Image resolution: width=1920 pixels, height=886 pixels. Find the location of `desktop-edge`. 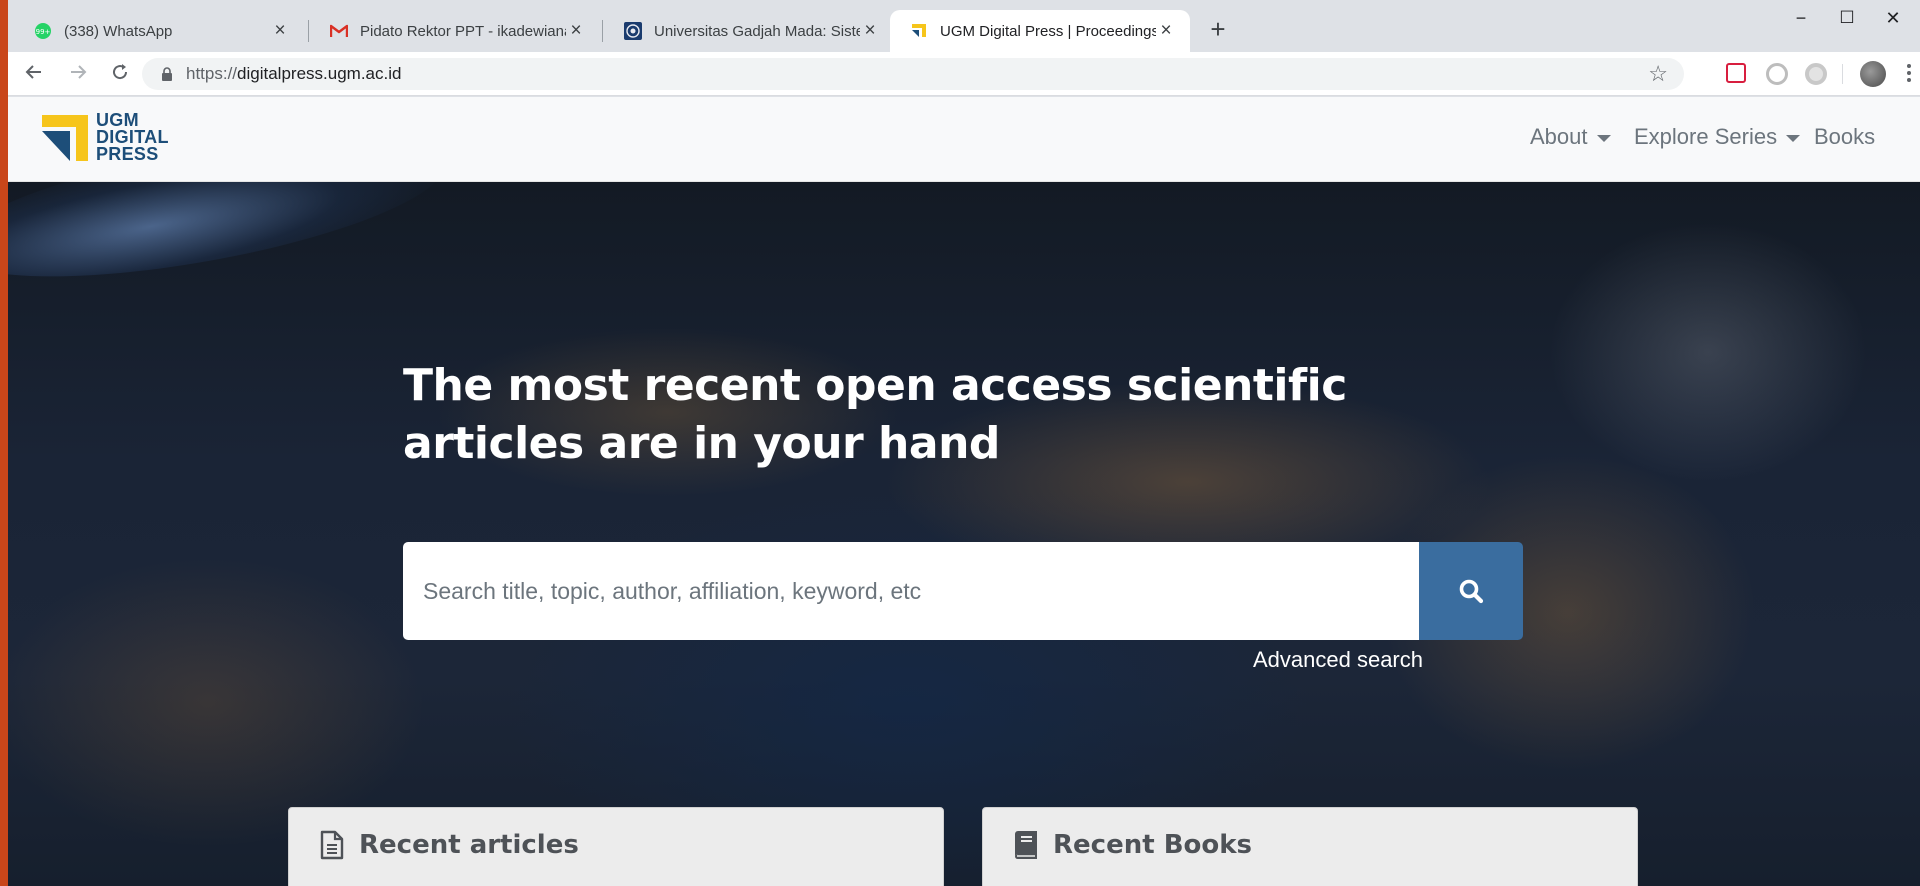

desktop-edge is located at coordinates (4, 443).